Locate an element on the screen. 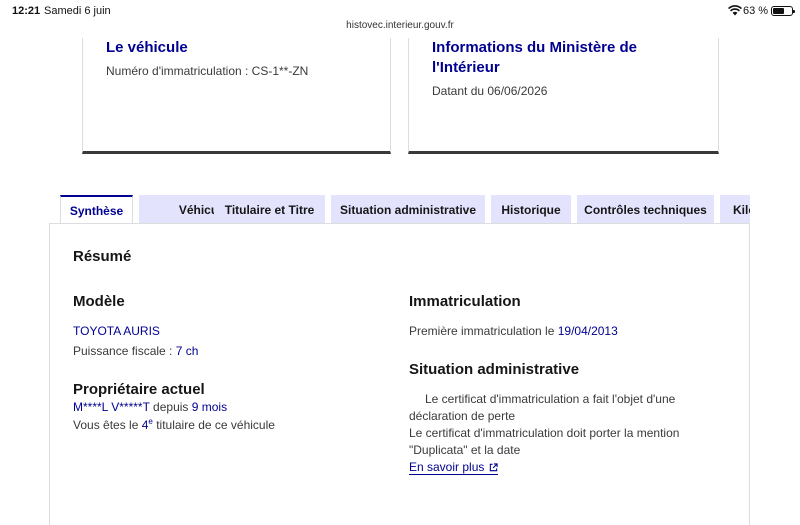 Image resolution: width=800 pixels, height=525 pixels. external-link-icon is located at coordinates (494, 467).